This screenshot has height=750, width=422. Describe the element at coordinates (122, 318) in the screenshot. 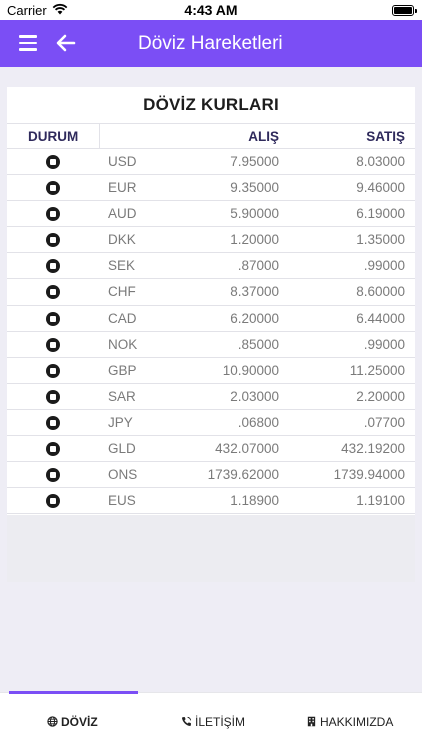

I see `currency-code: CAD` at that location.